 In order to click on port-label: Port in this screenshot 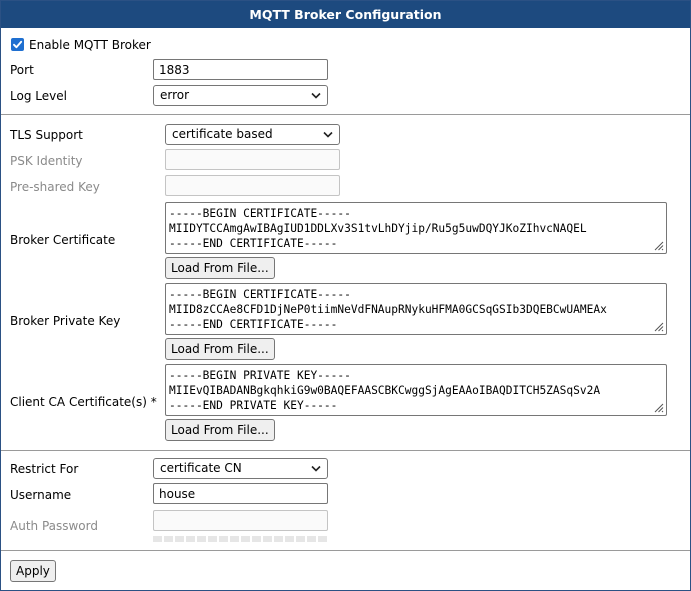, I will do `click(22, 70)`.